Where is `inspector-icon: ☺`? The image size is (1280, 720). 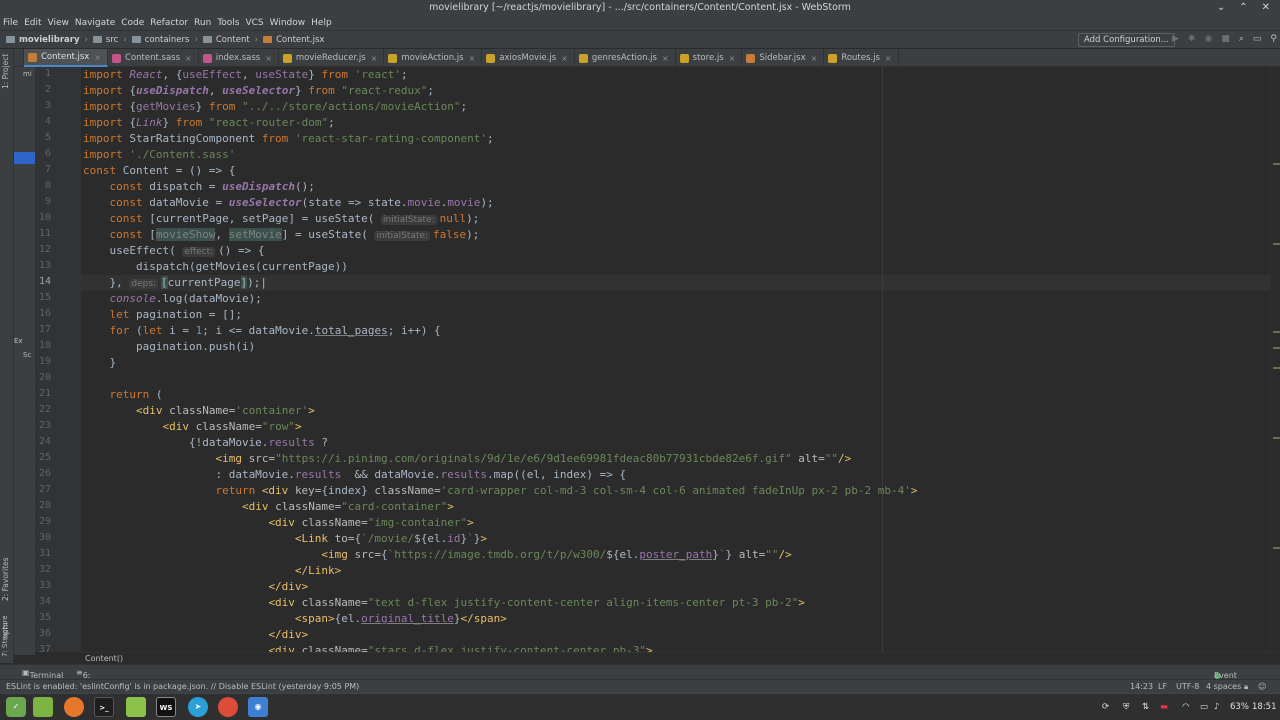 inspector-icon: ☺ is located at coordinates (1262, 686).